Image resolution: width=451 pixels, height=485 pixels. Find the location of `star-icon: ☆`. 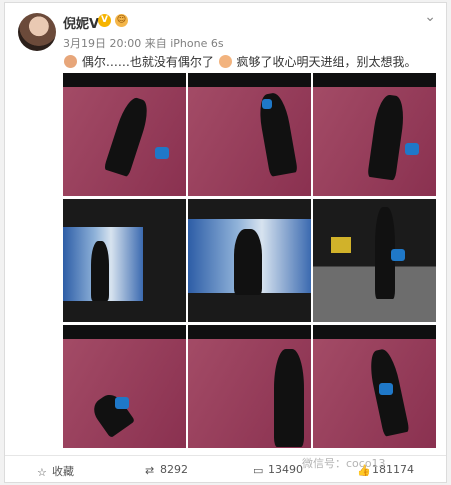

star-icon: ☆ is located at coordinates (42, 472).